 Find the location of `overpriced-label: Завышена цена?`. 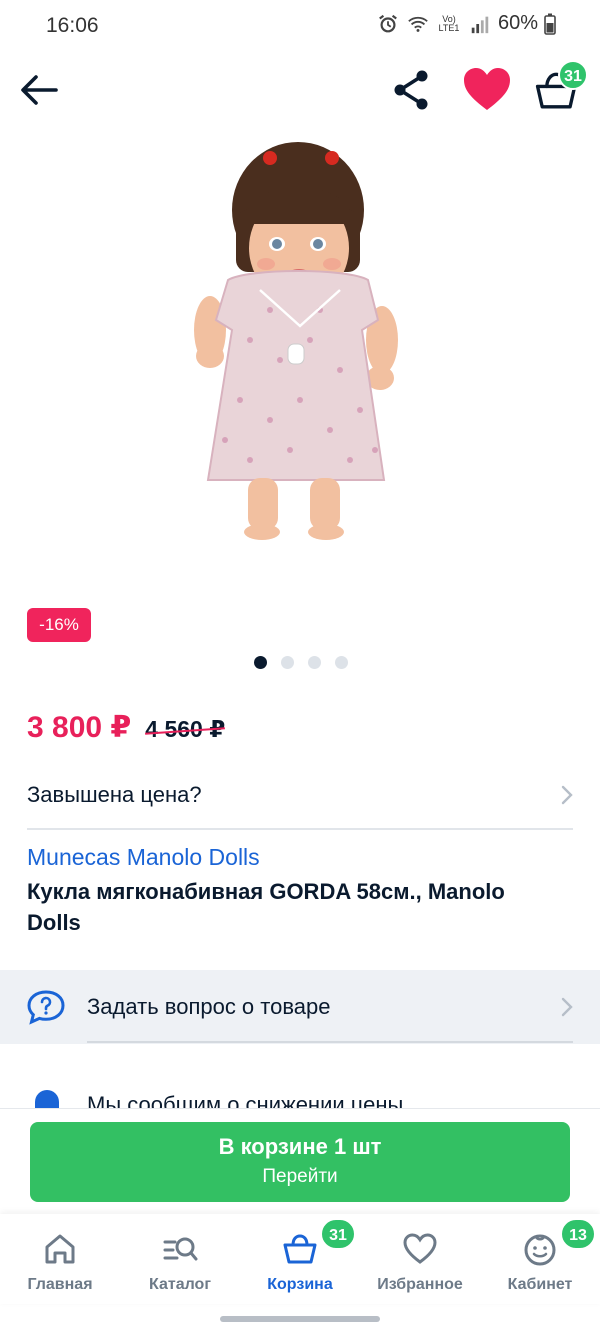

overpriced-label: Завышена цена? is located at coordinates (114, 794).